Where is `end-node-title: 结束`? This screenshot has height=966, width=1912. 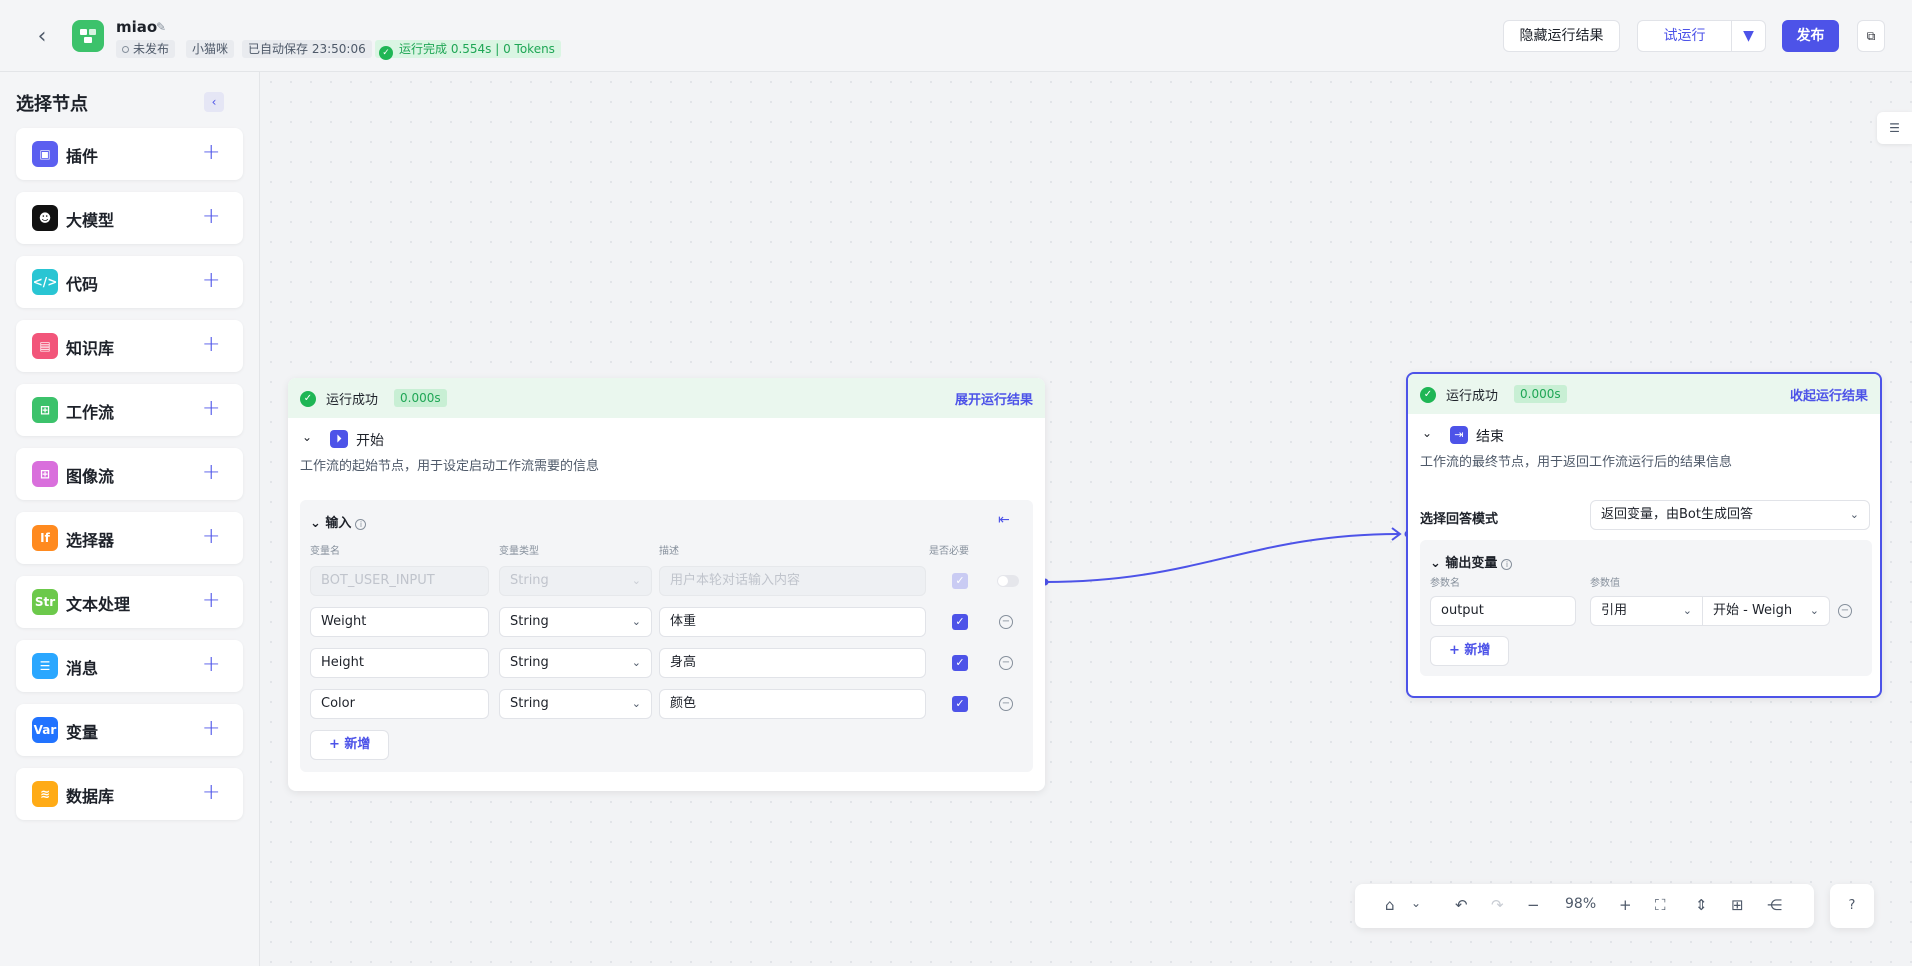 end-node-title: 结束 is located at coordinates (1490, 437).